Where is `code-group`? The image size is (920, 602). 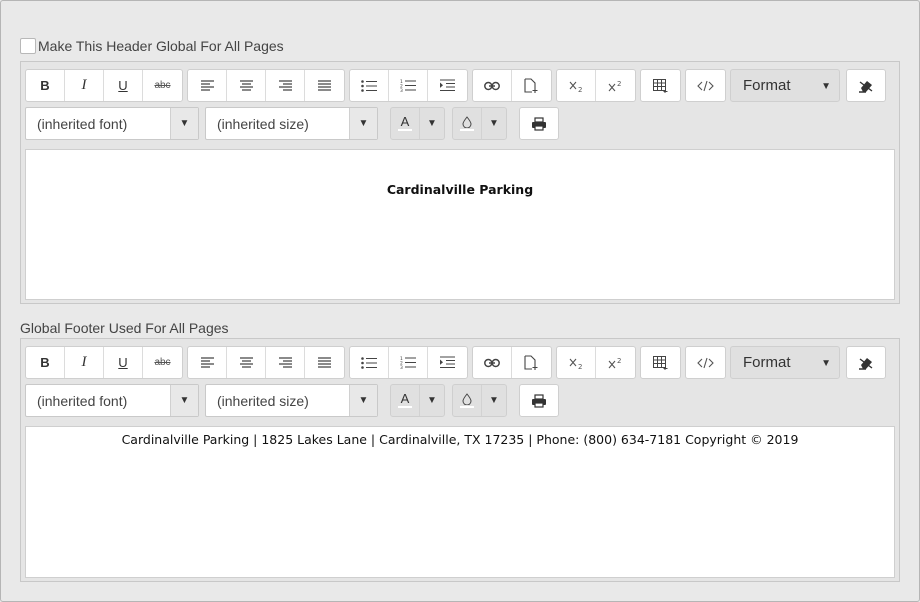 code-group is located at coordinates (705, 85).